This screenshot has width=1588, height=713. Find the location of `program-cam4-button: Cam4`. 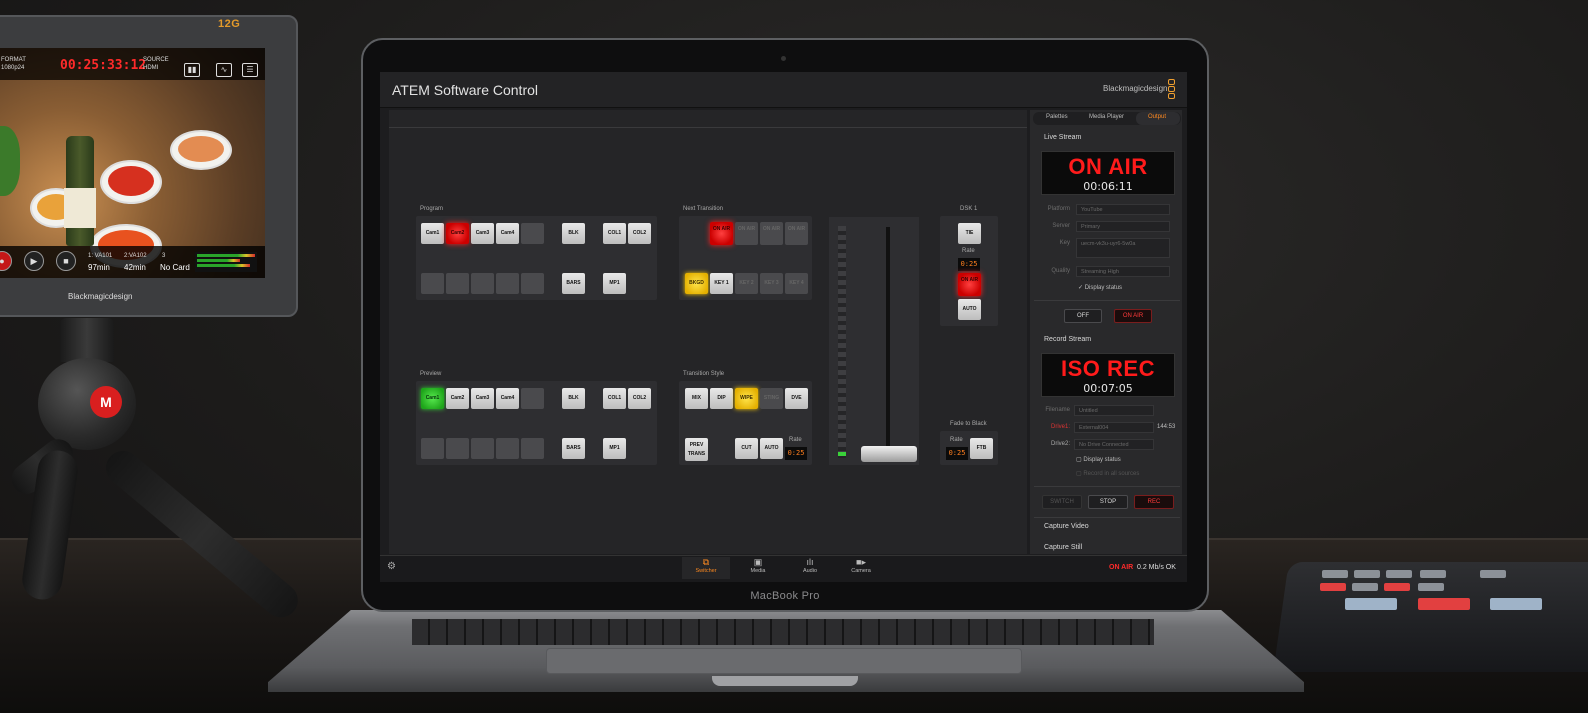

program-cam4-button: Cam4 is located at coordinates (507, 233).